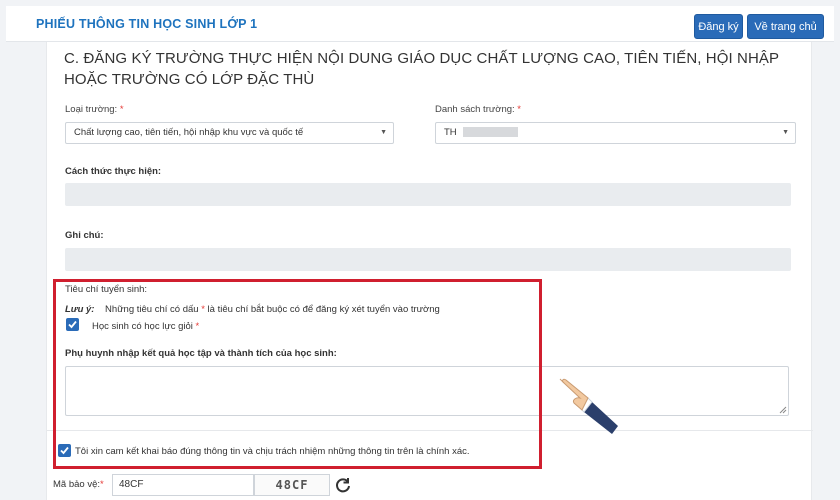 The image size is (840, 500). What do you see at coordinates (84, 235) in the screenshot?
I see `note-label: Ghi chú:` at bounding box center [84, 235].